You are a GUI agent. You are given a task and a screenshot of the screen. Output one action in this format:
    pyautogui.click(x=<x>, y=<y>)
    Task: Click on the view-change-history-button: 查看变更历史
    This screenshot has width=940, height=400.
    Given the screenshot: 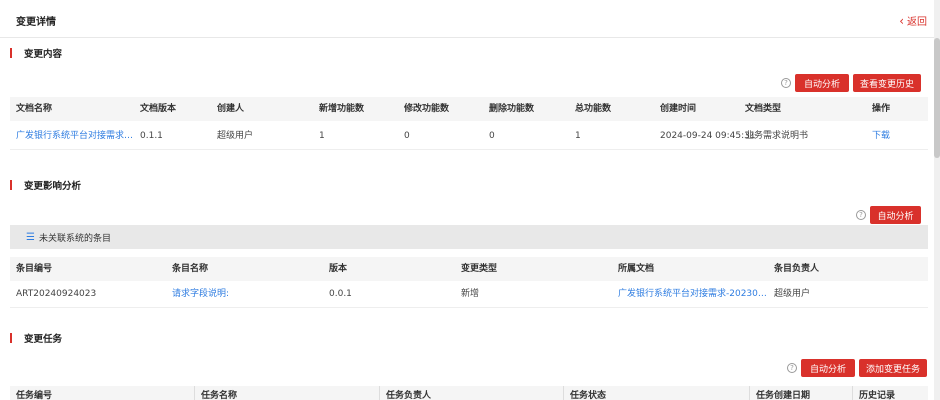 What is the action you would take?
    pyautogui.click(x=887, y=83)
    